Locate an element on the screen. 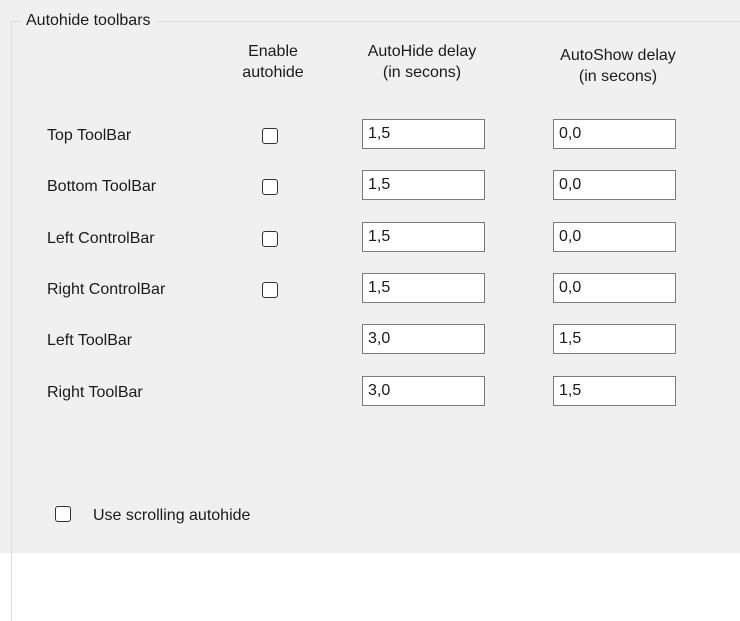  use-scrolling-autohide-label: Use scrolling autohide is located at coordinates (171, 516).